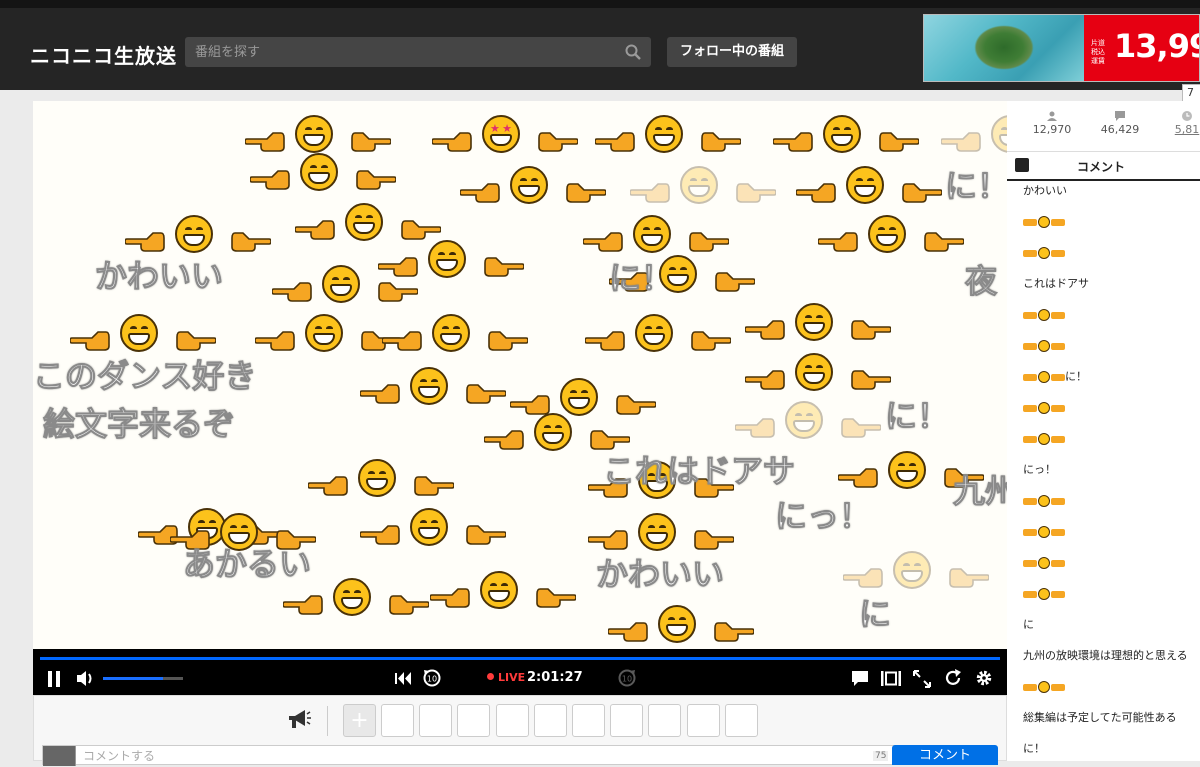 The height and width of the screenshot is (767, 1200). Describe the element at coordinates (1120, 116) in the screenshot. I see `comment-count-icon` at that location.